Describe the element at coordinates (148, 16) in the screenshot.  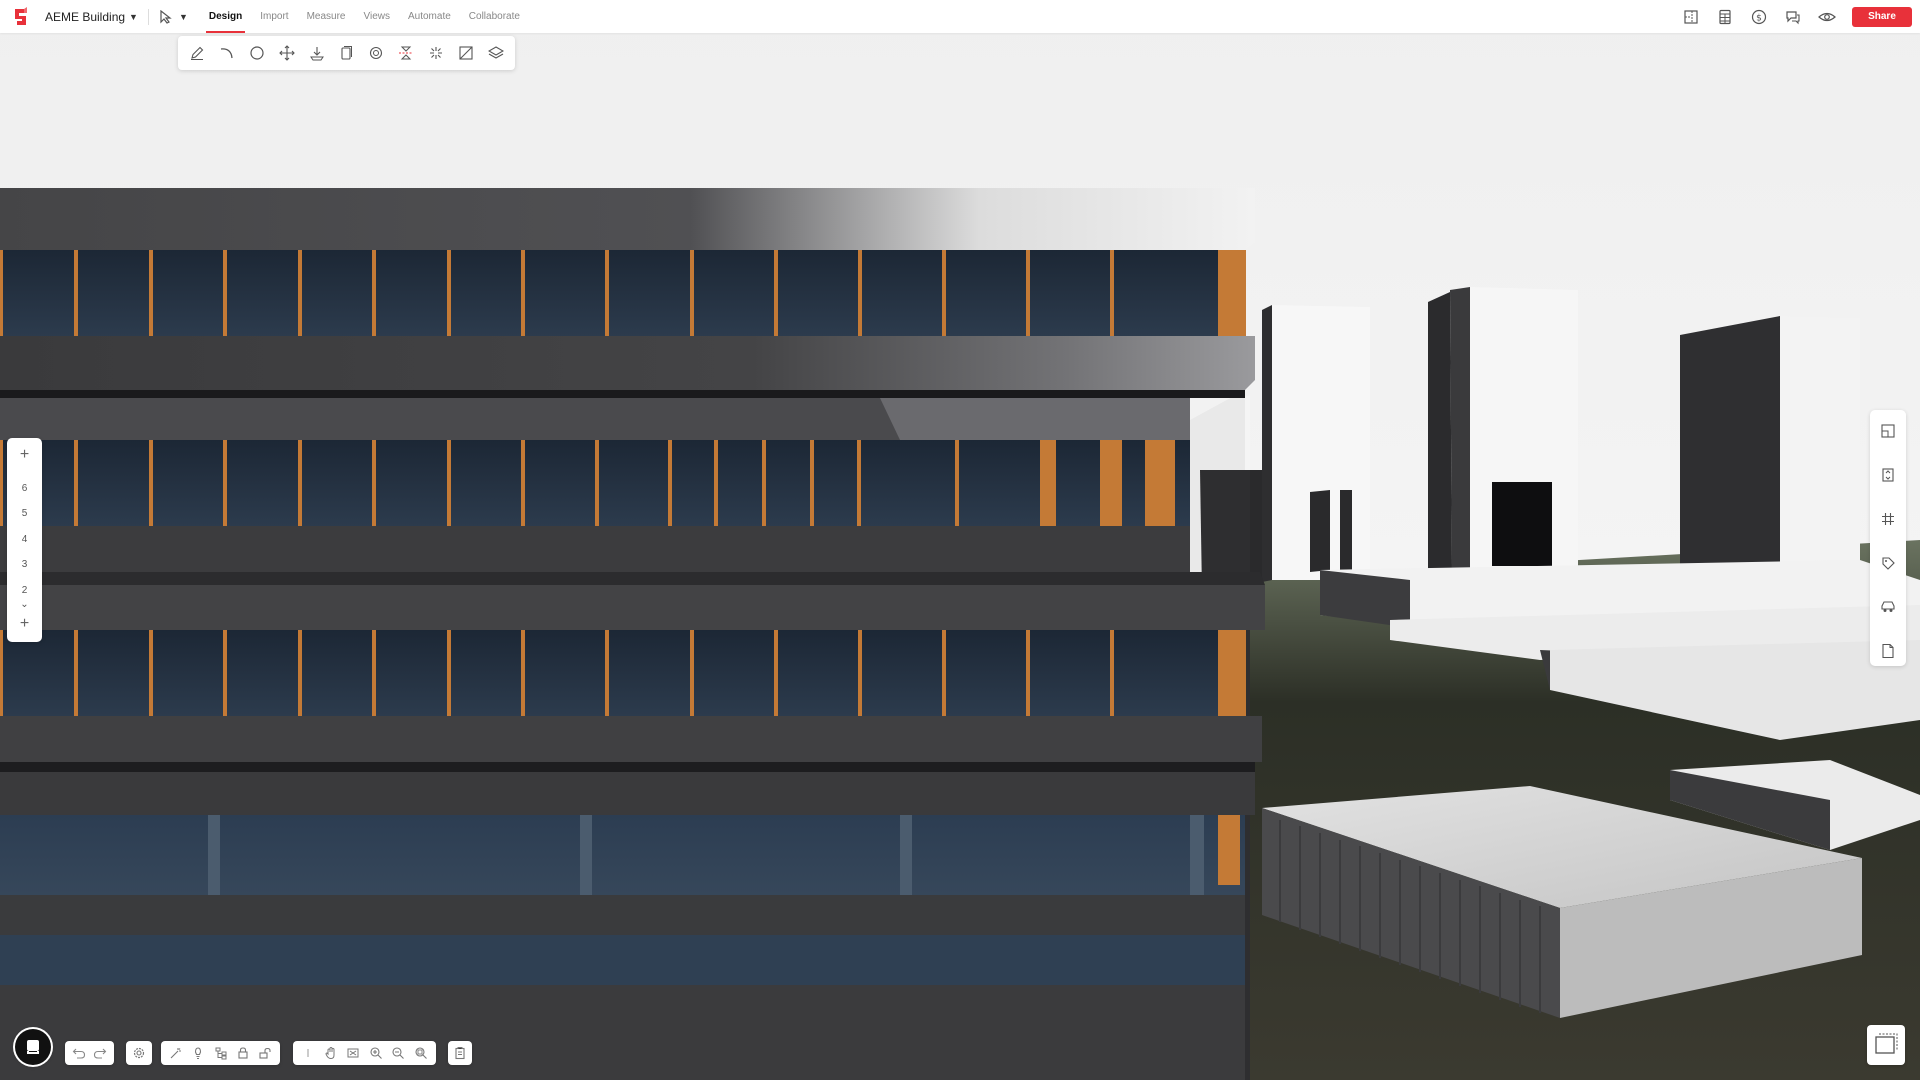
I see `divider` at that location.